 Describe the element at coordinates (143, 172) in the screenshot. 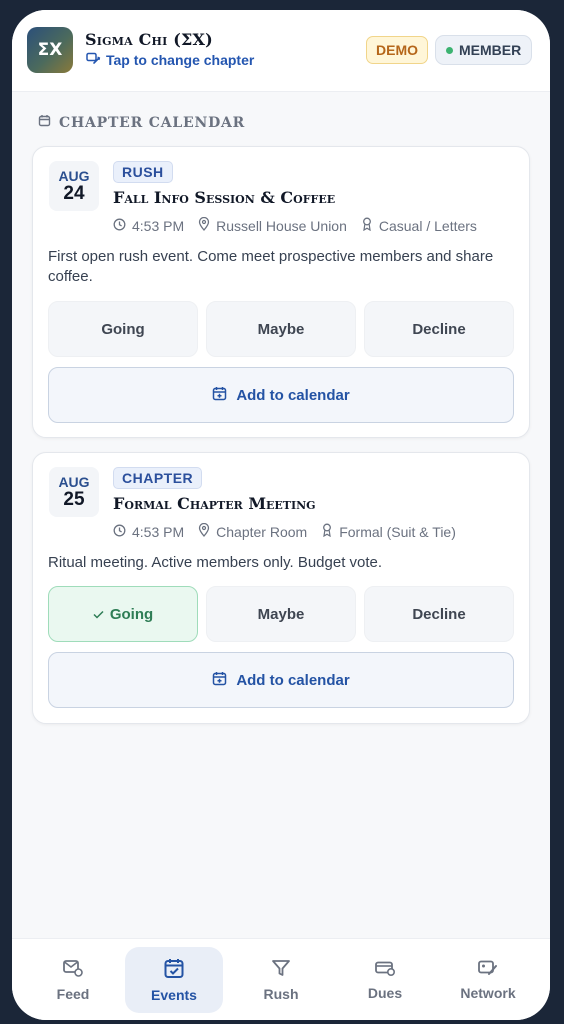

I see `event-tag: RUSH` at that location.